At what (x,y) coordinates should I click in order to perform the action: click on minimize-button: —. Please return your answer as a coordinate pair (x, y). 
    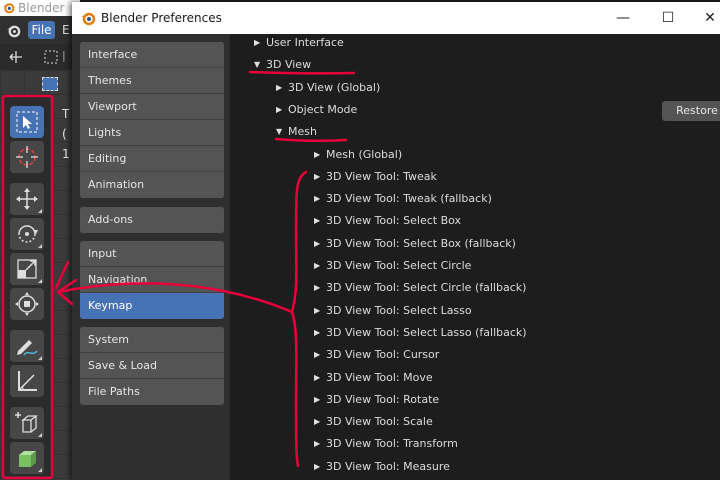
    Looking at the image, I should click on (623, 18).